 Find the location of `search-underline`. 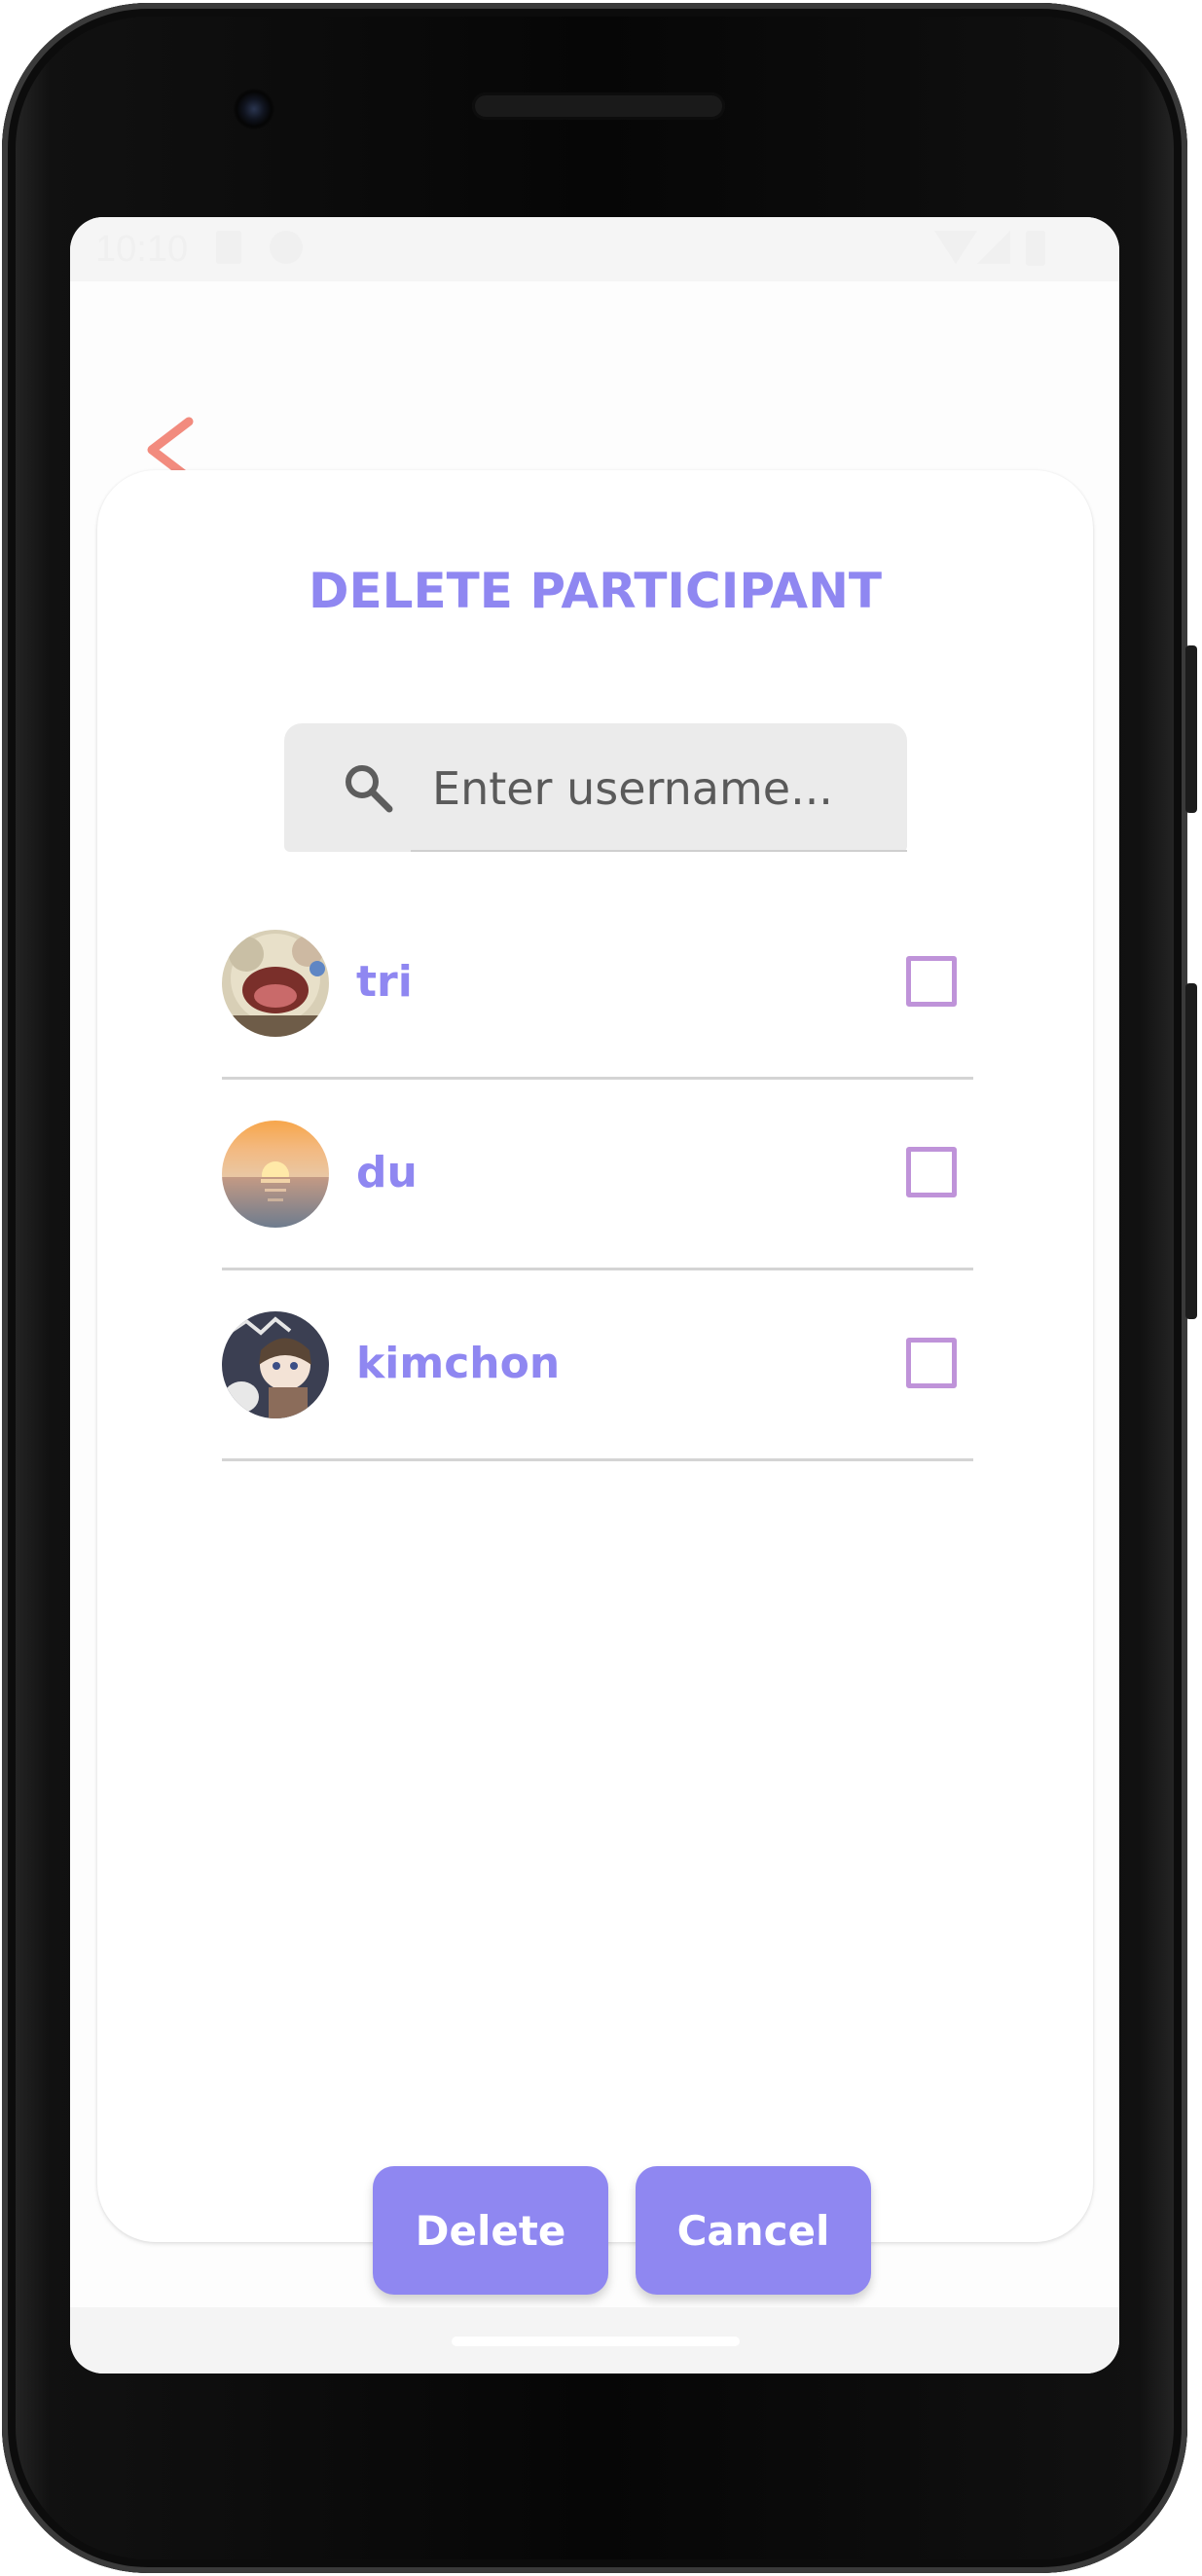

search-underline is located at coordinates (659, 851).